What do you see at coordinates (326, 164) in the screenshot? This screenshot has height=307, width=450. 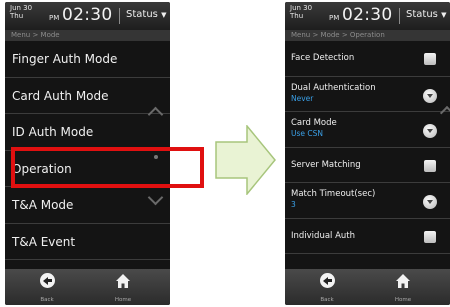 I see `setting-label: Server Matching` at bounding box center [326, 164].